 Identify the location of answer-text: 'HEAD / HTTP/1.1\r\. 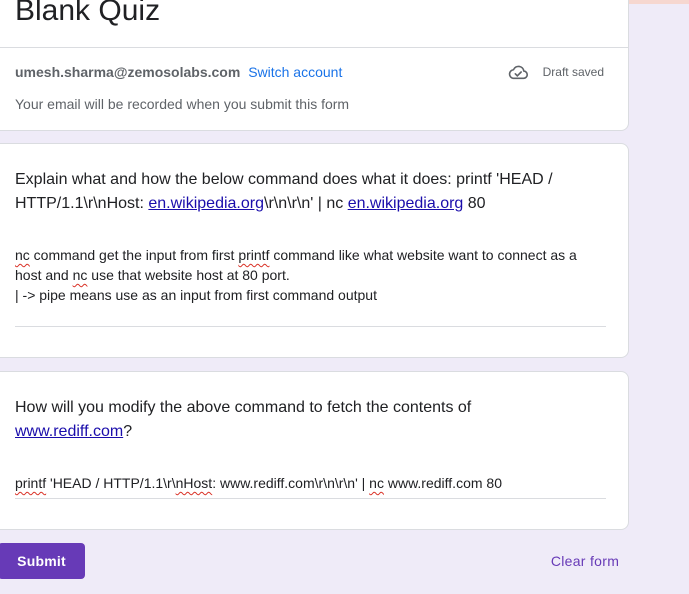
(111, 483).